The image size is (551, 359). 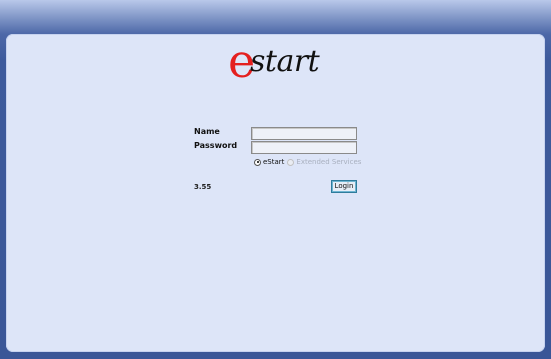 What do you see at coordinates (216, 145) in the screenshot?
I see `password-label: Password` at bounding box center [216, 145].